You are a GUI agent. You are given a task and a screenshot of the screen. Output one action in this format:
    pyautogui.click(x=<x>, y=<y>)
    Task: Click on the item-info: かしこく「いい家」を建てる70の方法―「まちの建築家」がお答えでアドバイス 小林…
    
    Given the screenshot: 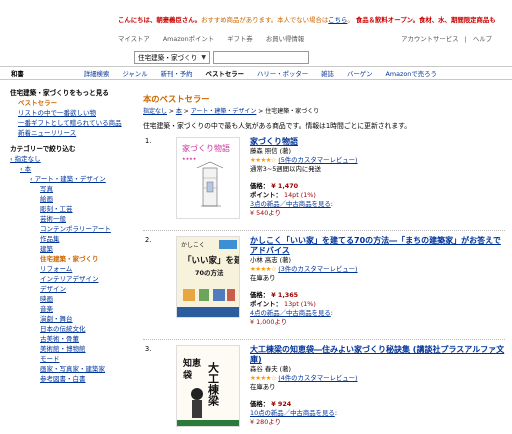 What is the action you would take?
    pyautogui.click(x=377, y=281)
    